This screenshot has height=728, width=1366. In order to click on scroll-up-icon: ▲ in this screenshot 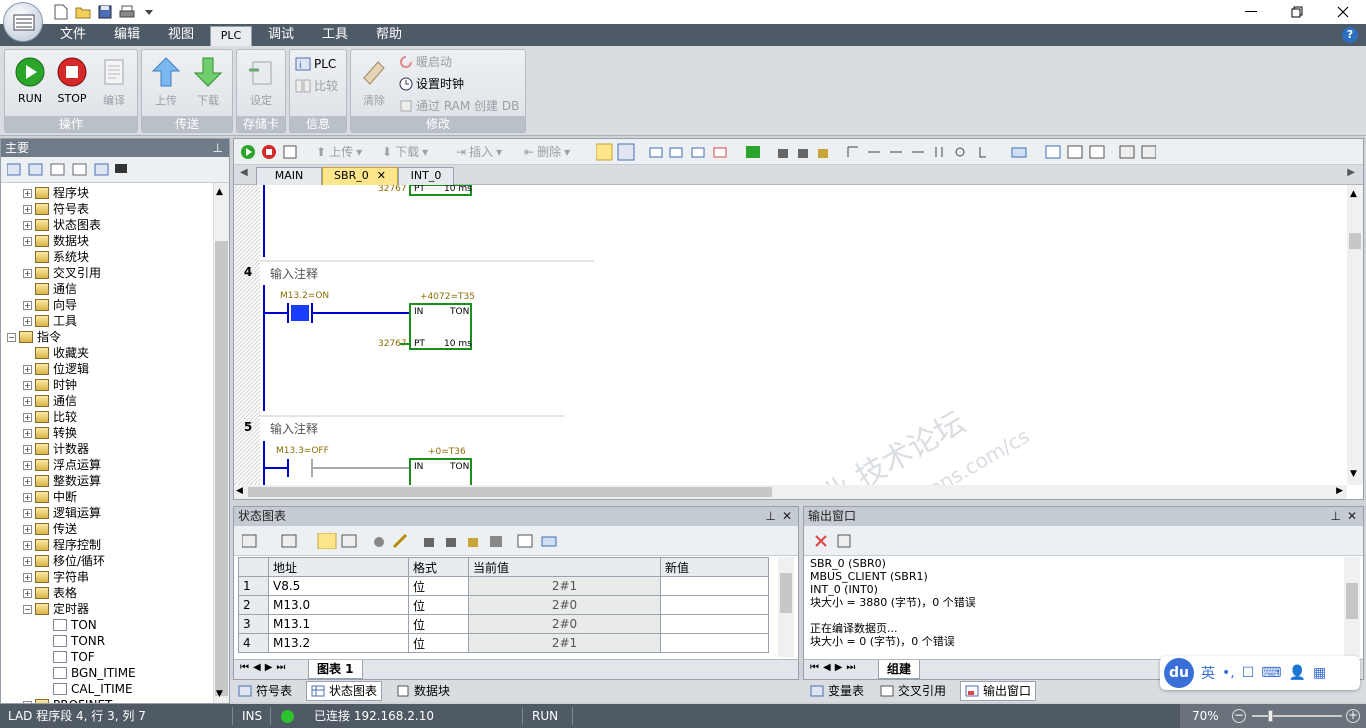, I will do `click(1353, 194)`.